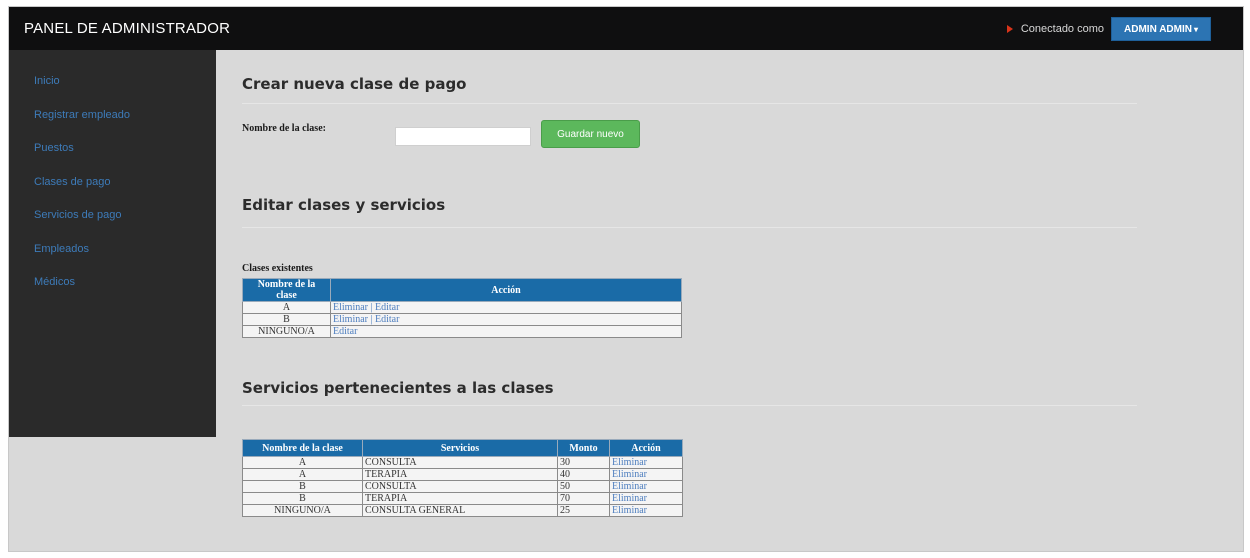  I want to click on amount-cell: 40, so click(583, 474).